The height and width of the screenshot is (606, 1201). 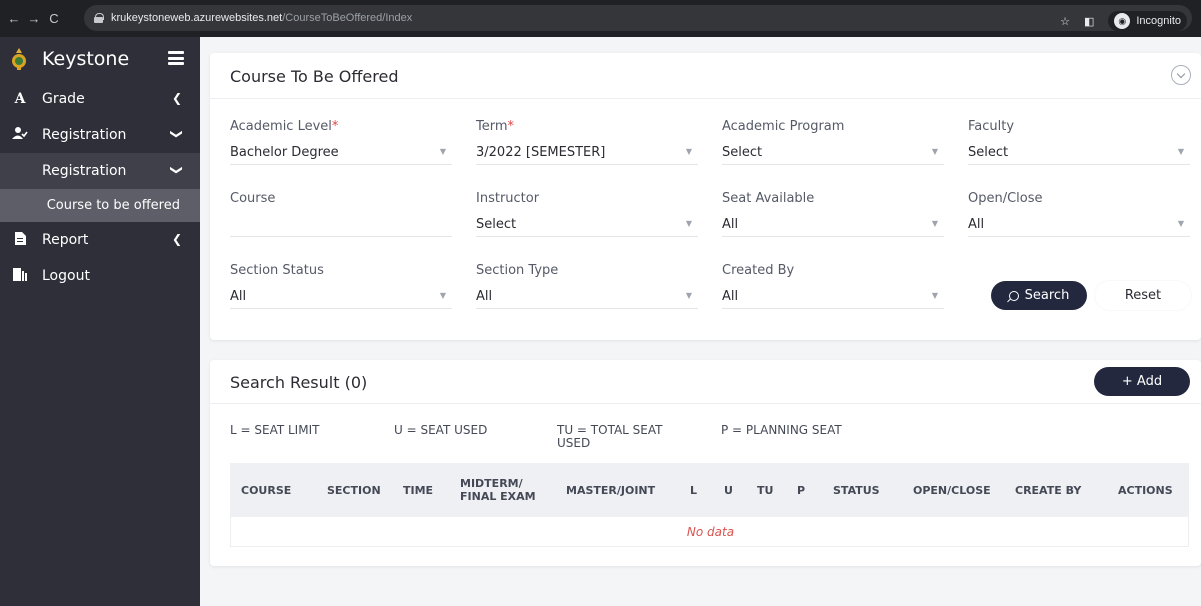 I want to click on document-icon, so click(x=20, y=240).